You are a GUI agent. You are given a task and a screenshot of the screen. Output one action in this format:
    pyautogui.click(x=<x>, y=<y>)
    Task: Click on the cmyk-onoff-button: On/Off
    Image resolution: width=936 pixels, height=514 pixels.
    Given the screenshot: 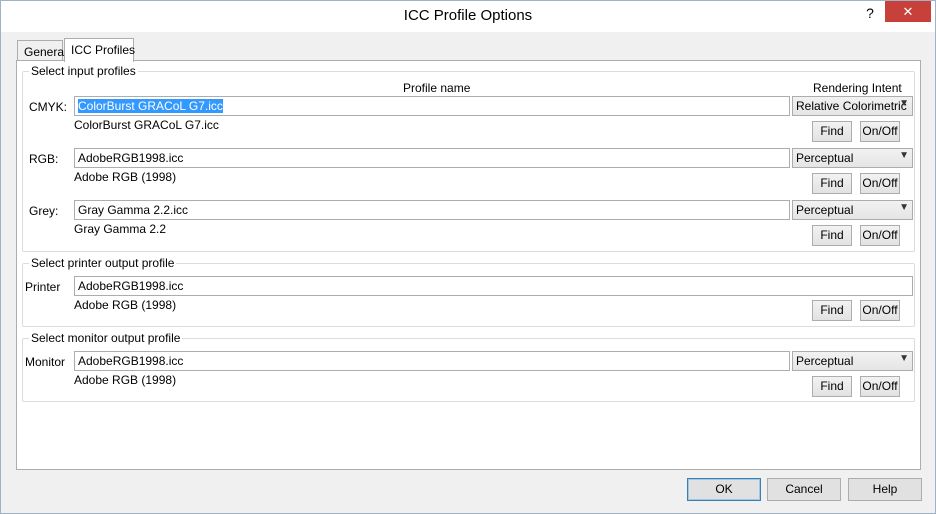 What is the action you would take?
    pyautogui.click(x=880, y=131)
    